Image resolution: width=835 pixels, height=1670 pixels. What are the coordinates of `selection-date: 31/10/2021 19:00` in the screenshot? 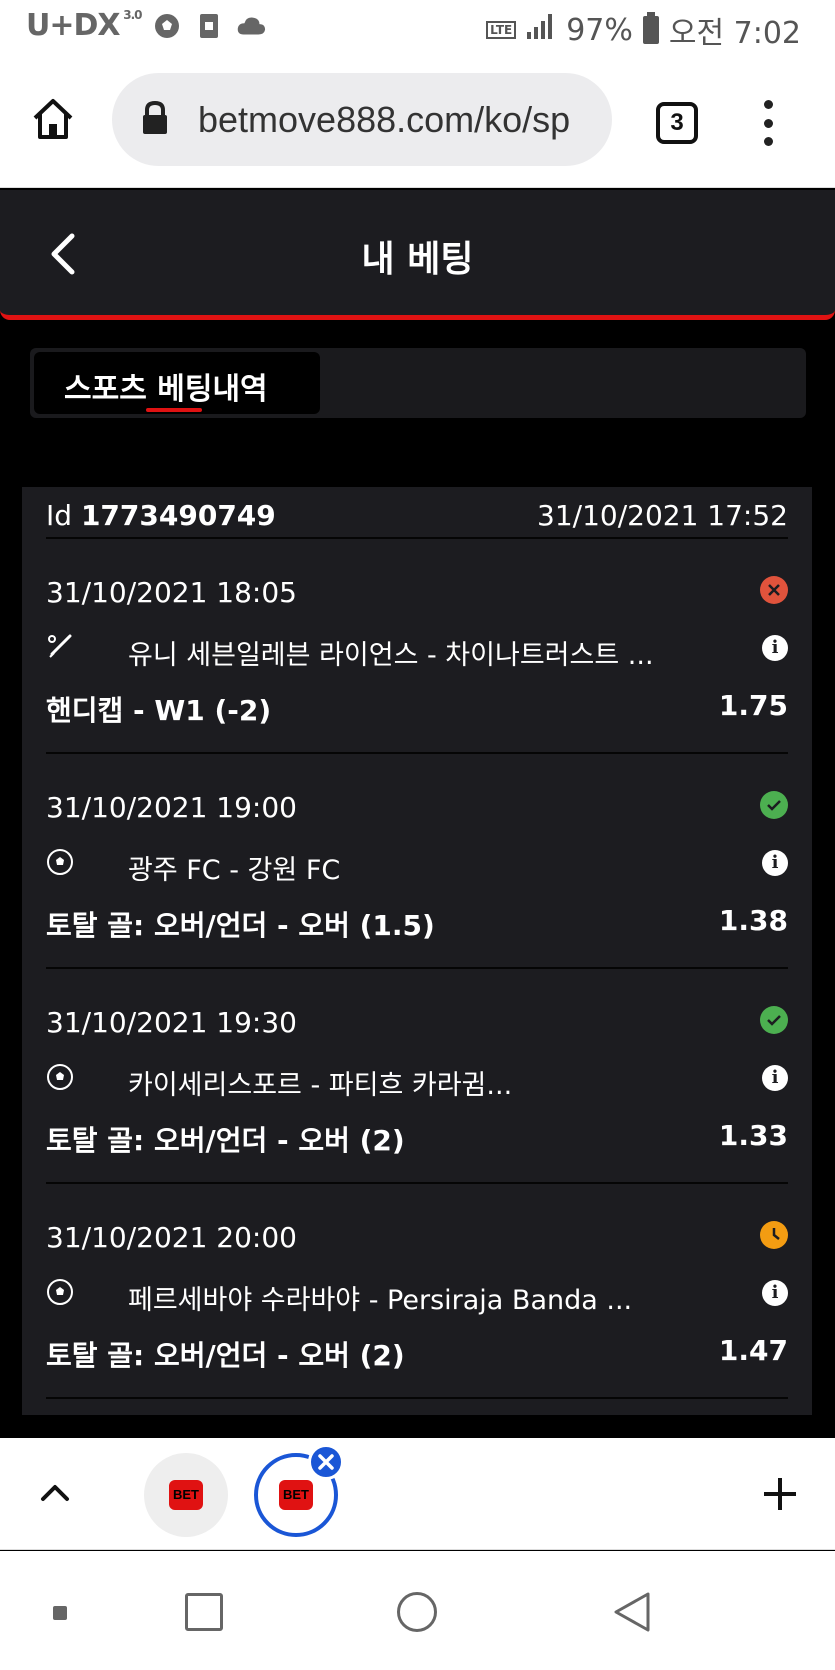 It's located at (171, 807).